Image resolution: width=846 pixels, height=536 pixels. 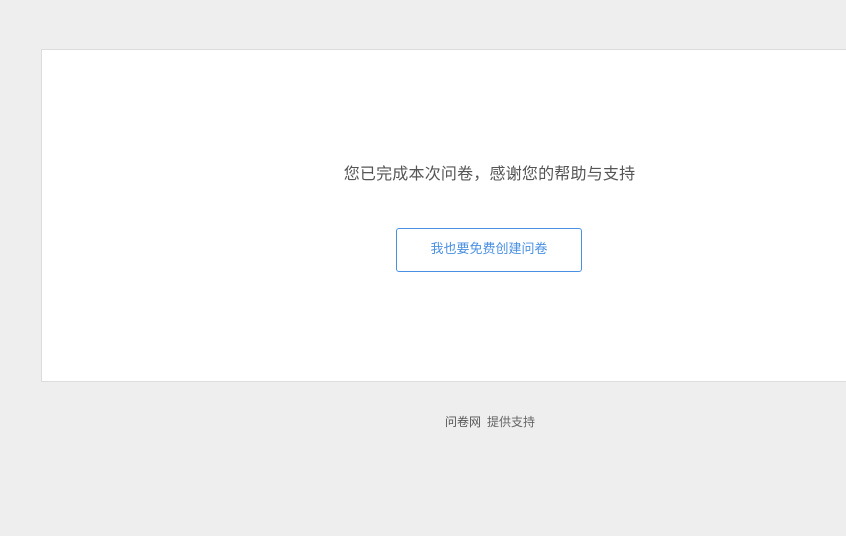 I want to click on footer-support-text: 提供支持, so click(x=511, y=422).